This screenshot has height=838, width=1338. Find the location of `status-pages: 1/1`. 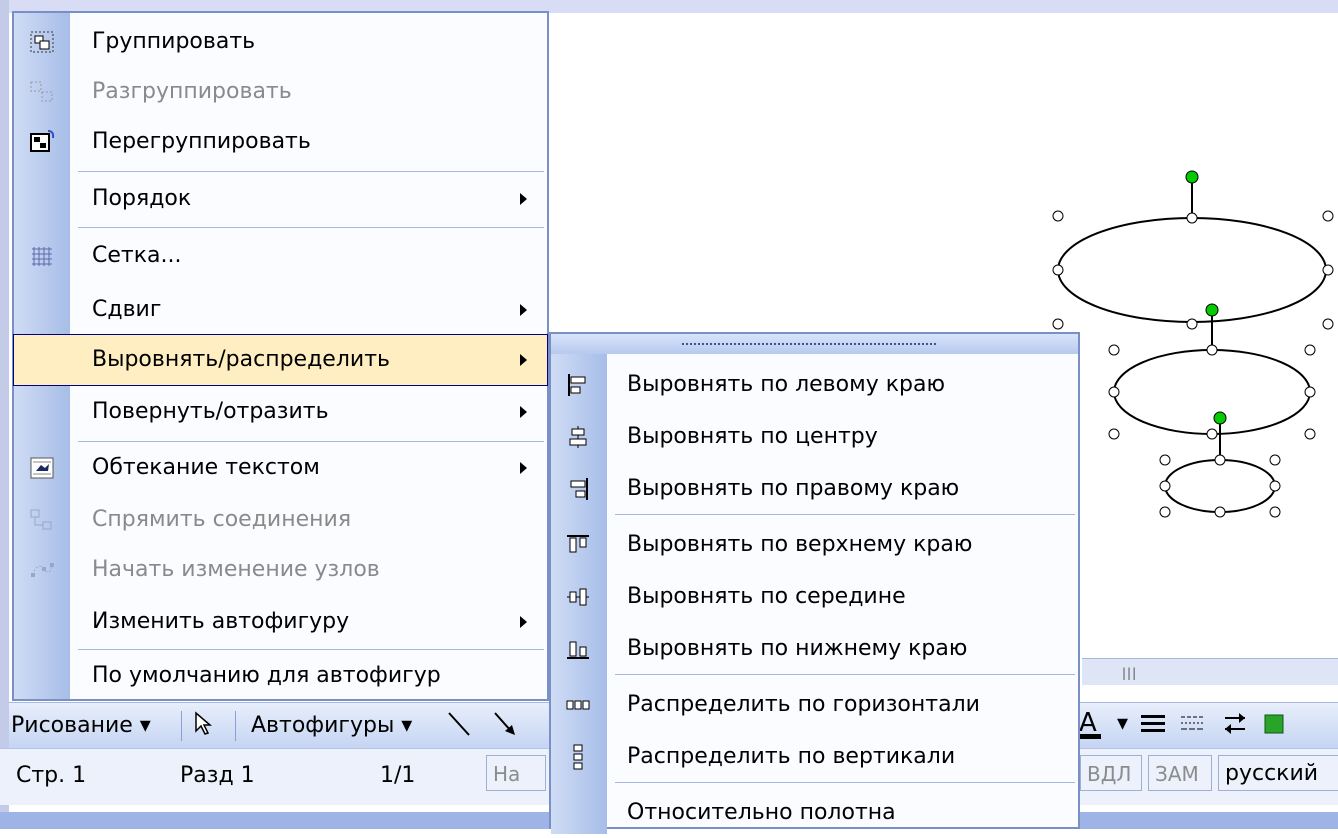

status-pages: 1/1 is located at coordinates (398, 775).